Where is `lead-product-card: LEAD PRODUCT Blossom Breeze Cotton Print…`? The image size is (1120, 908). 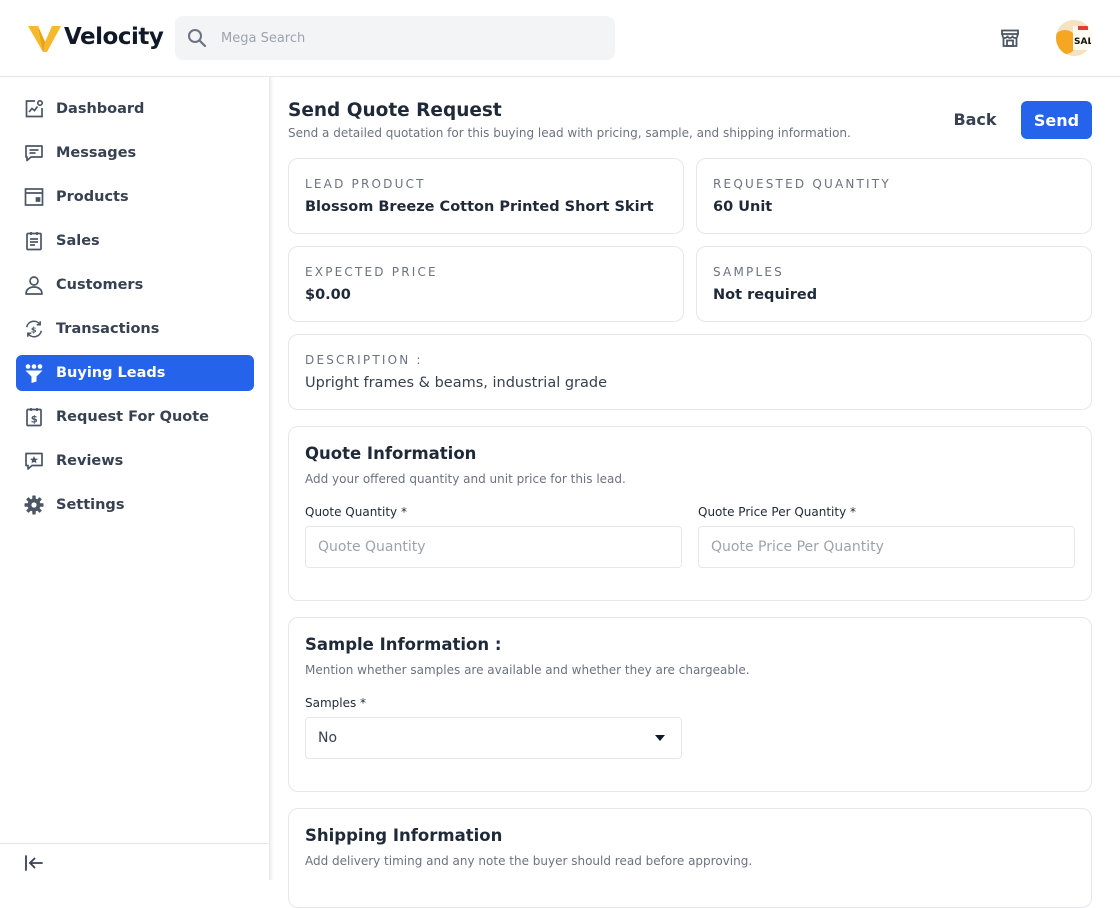 lead-product-card: LEAD PRODUCT Blossom Breeze Cotton Print… is located at coordinates (486, 196).